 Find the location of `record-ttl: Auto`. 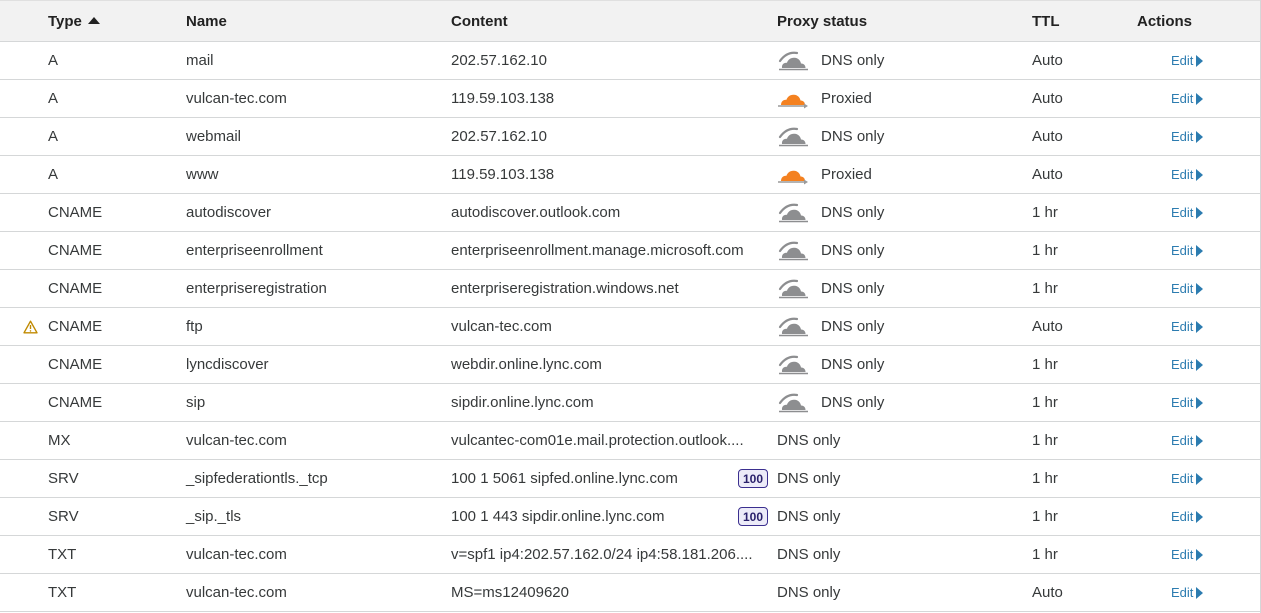

record-ttl: Auto is located at coordinates (1047, 136).